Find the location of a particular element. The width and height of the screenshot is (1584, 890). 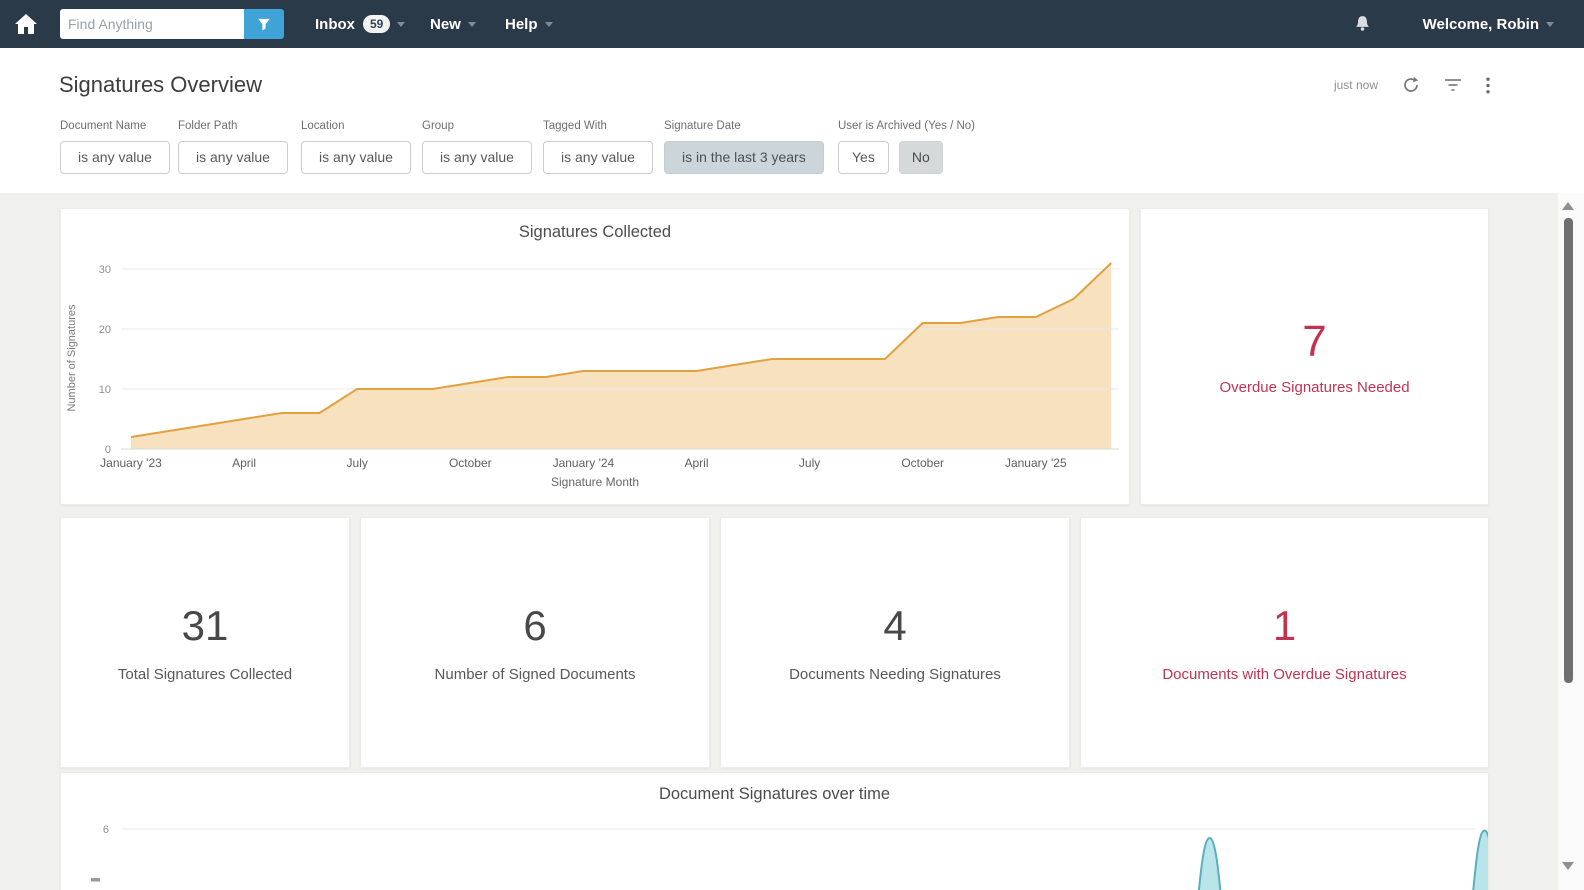

stat-card-total-signatures: 31 Total Signatures Collected is located at coordinates (205, 642).